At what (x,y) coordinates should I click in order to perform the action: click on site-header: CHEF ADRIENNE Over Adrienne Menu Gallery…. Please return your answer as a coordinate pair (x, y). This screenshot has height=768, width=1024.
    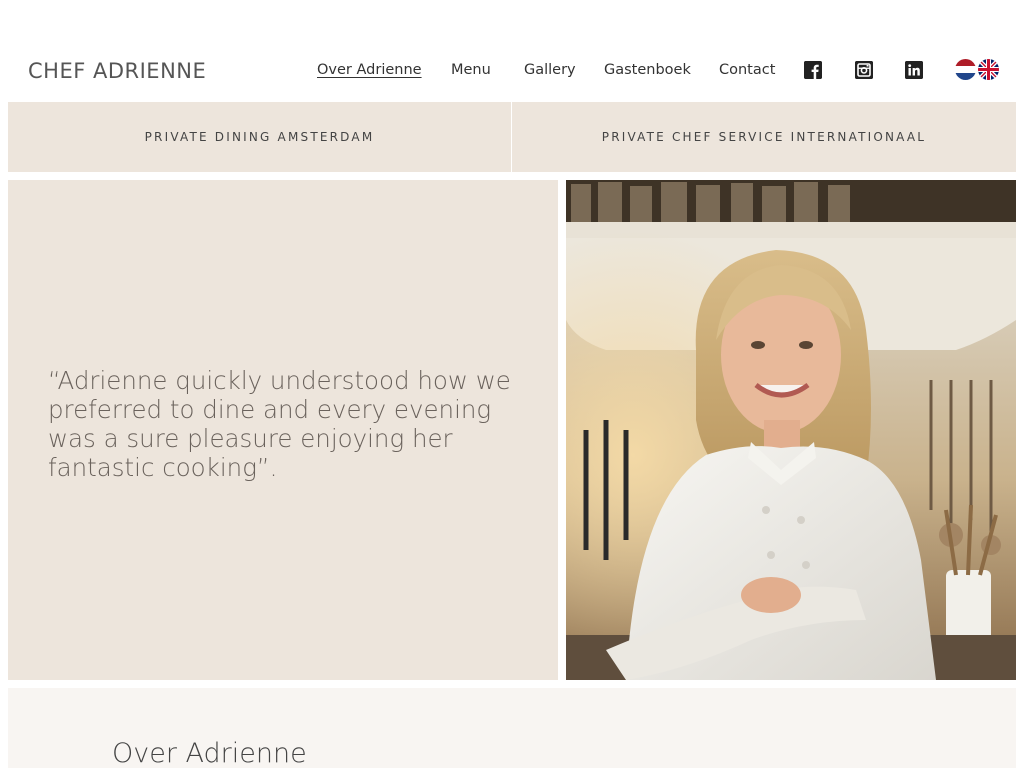
    Looking at the image, I should click on (512, 51).